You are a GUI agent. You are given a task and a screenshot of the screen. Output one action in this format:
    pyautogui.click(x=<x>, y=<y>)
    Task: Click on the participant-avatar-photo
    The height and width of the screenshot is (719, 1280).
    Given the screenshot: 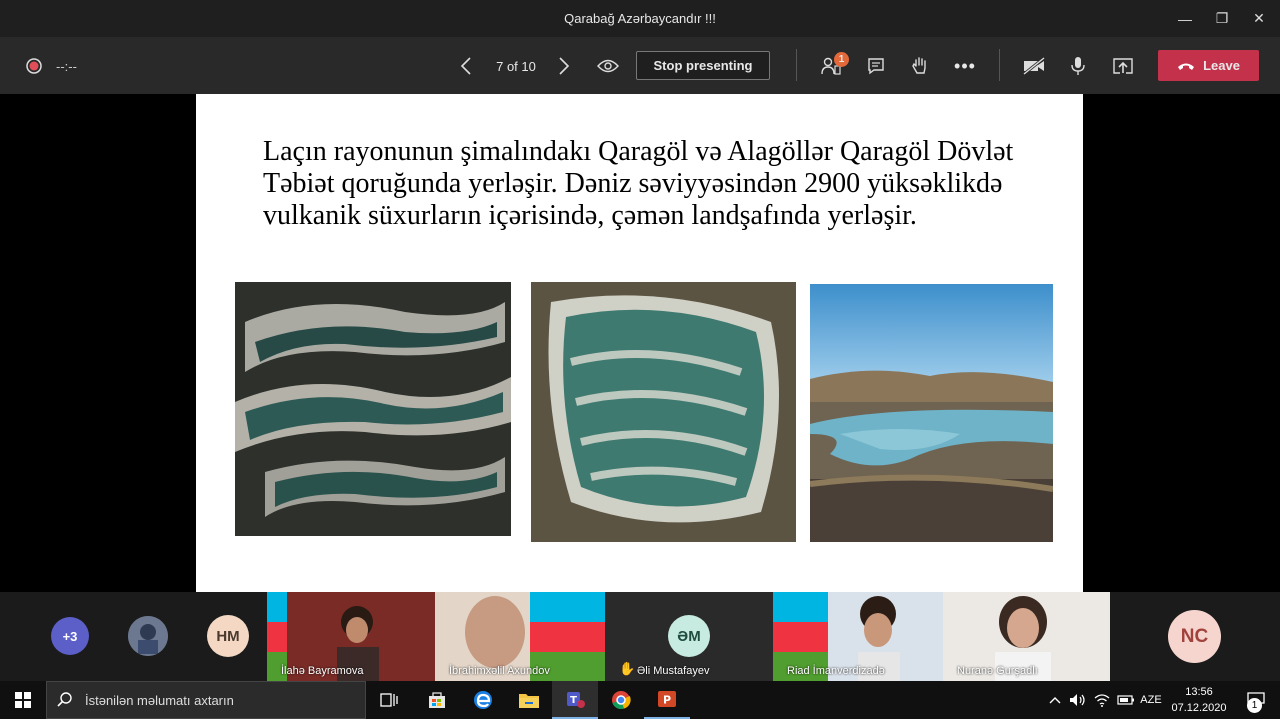 What is the action you would take?
    pyautogui.click(x=148, y=636)
    